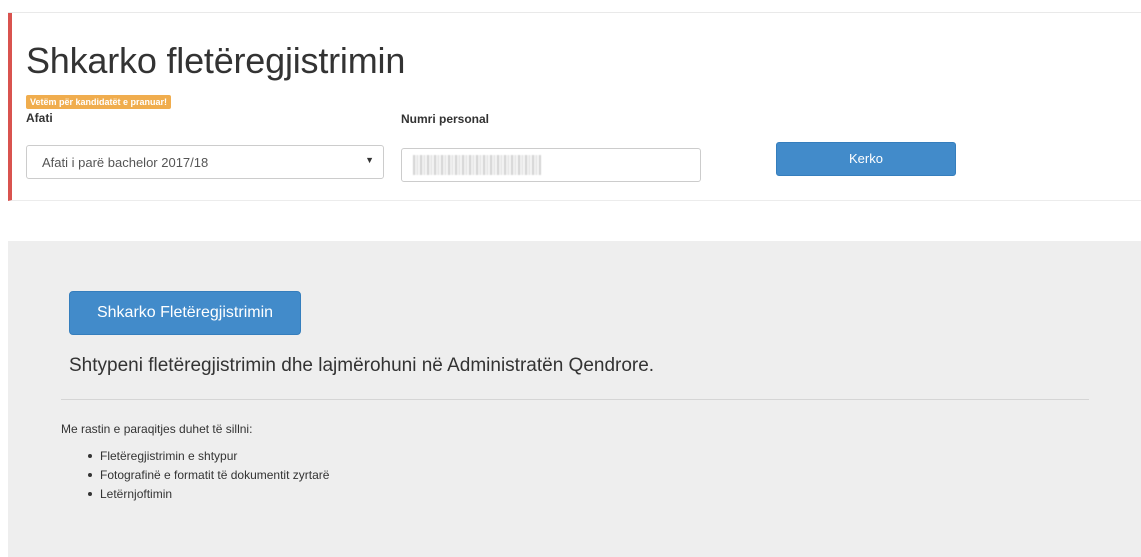 This screenshot has height=557, width=1141. Describe the element at coordinates (39, 118) in the screenshot. I see `term-label: Afati` at that location.